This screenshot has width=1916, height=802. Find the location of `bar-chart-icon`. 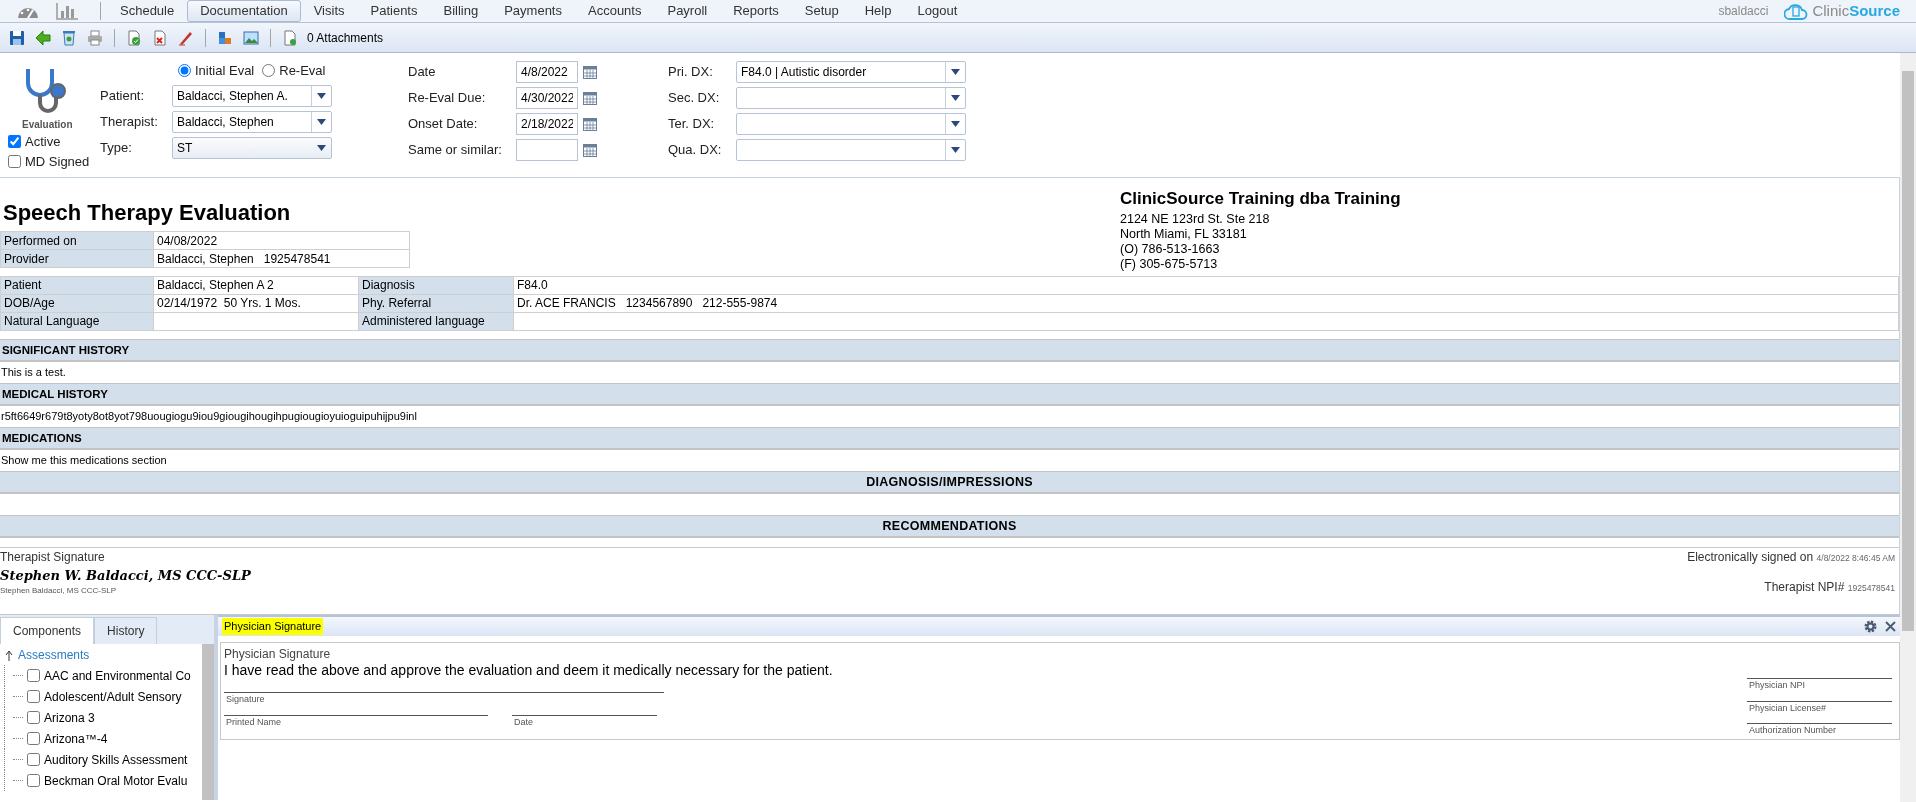

bar-chart-icon is located at coordinates (67, 11).